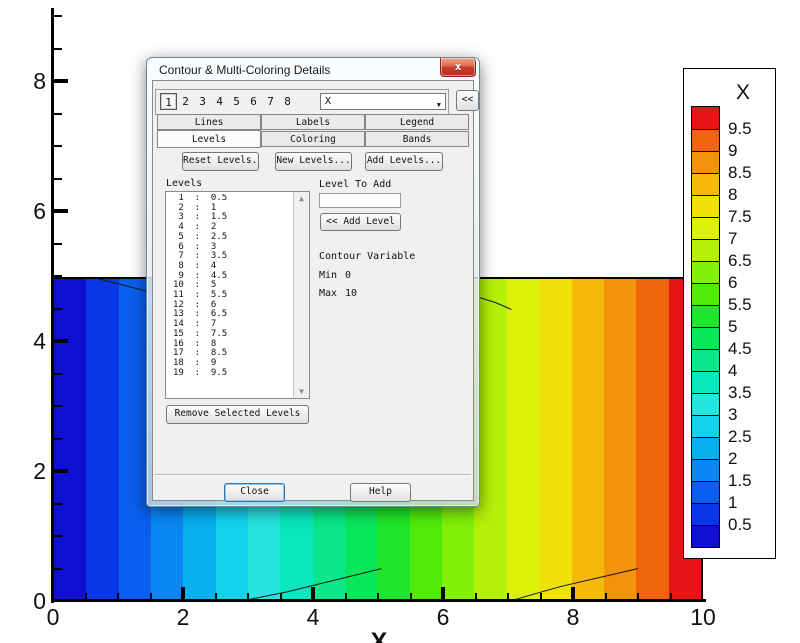  What do you see at coordinates (360, 222) in the screenshot?
I see `add-level-button: << Add Level` at bounding box center [360, 222].